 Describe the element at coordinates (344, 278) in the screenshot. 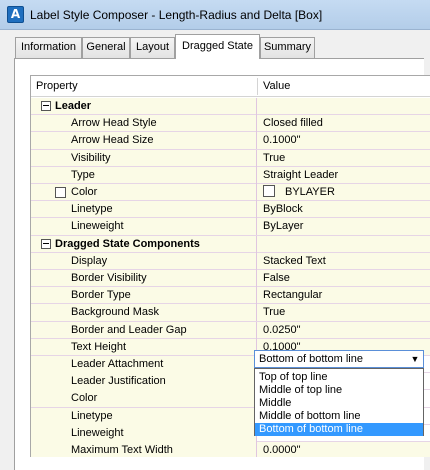

I see `property-value: False` at that location.